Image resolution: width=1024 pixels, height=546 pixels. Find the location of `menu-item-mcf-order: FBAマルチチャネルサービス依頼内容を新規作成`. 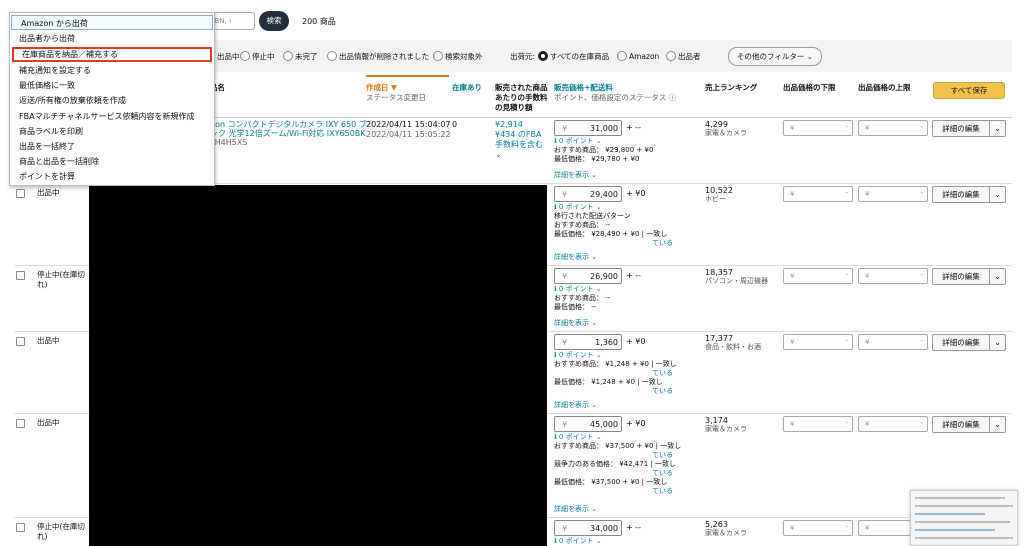

menu-item-mcf-order: FBAマルチチャネルサービス依頼内容を新規作成 is located at coordinates (112, 116).